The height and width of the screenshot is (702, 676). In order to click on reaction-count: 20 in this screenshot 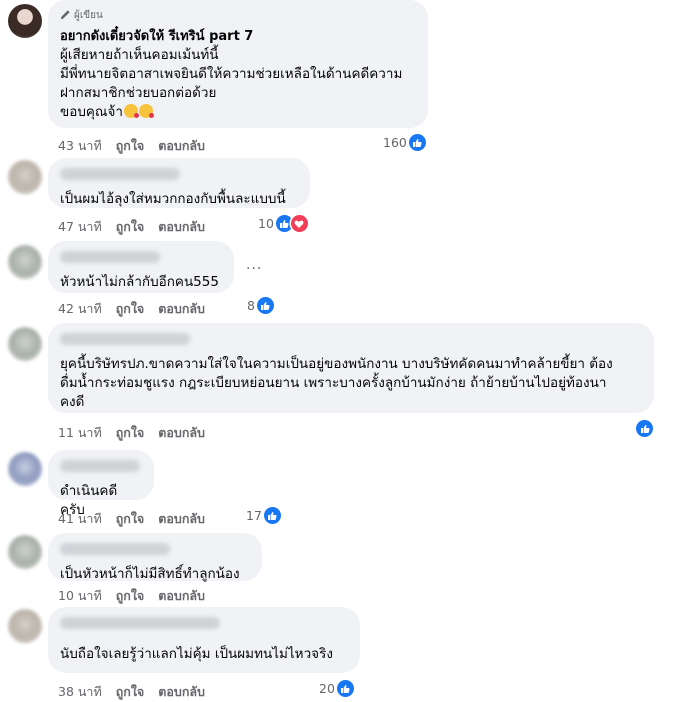, I will do `click(336, 688)`.